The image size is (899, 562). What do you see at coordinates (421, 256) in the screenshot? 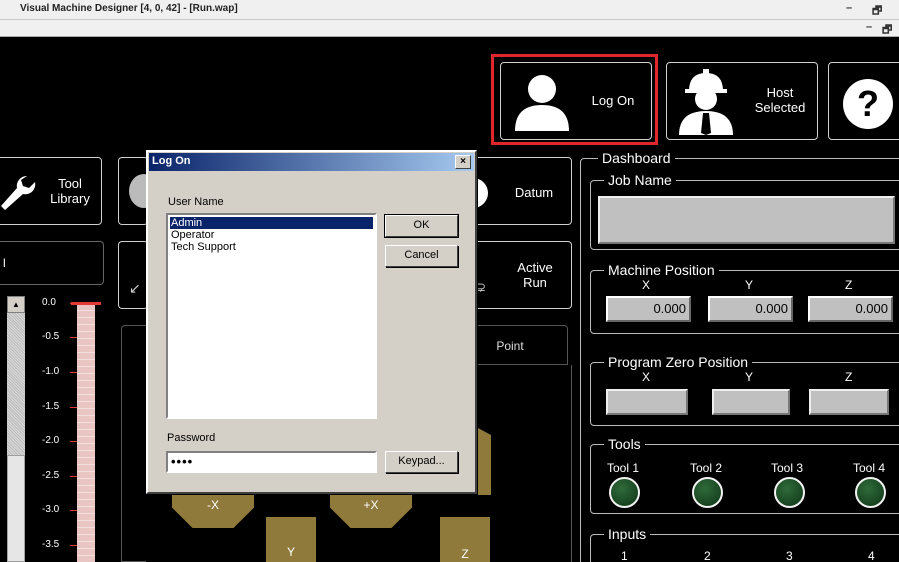
I see `cancel-button: Cancel` at bounding box center [421, 256].